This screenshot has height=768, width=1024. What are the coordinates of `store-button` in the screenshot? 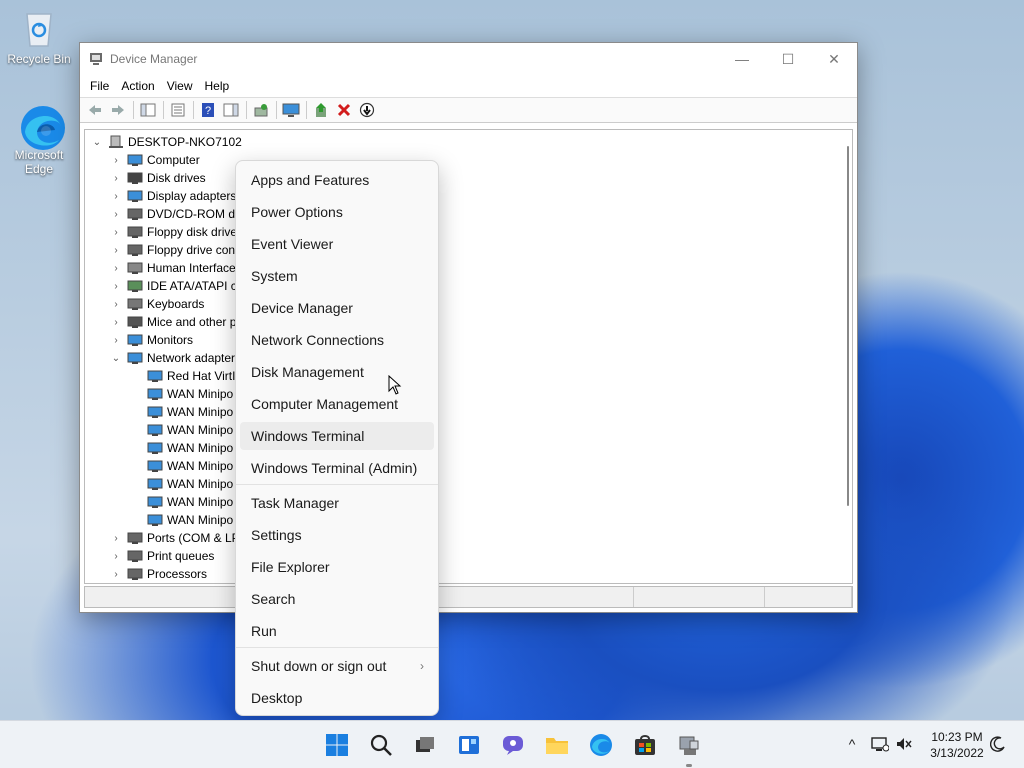 It's located at (645, 745).